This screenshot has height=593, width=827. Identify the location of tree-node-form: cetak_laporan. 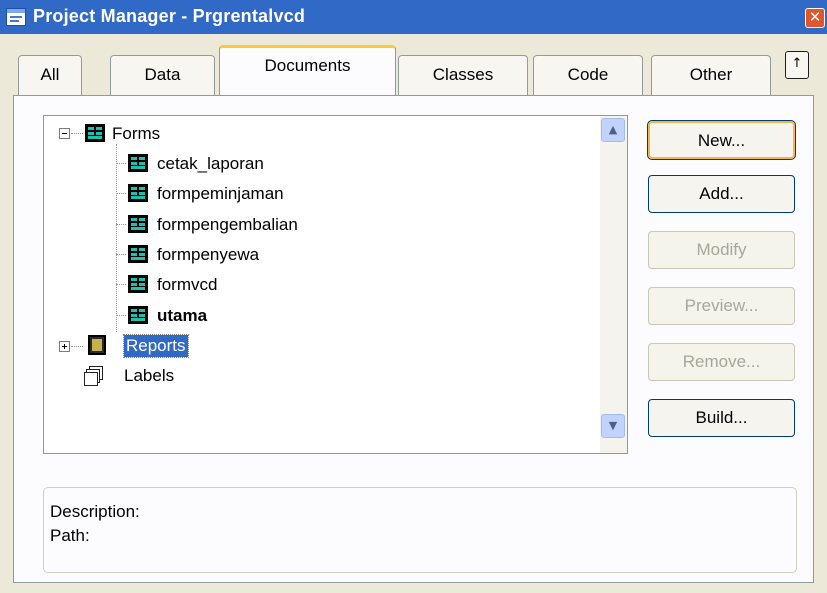
(210, 164).